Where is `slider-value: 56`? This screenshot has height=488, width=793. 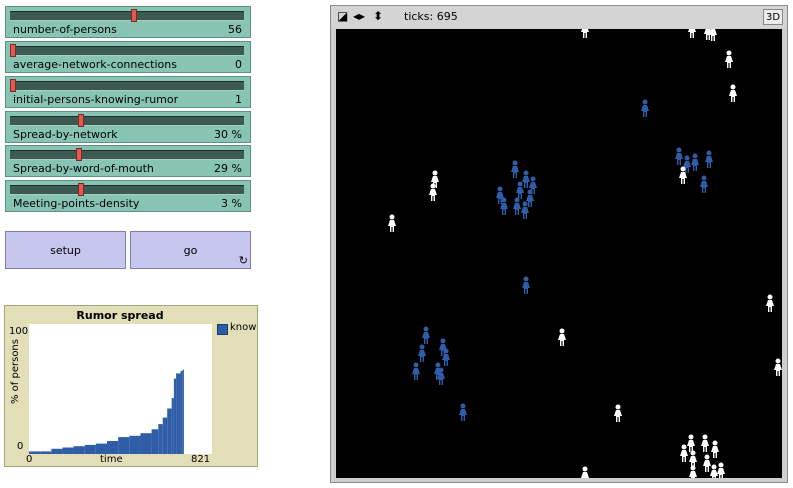 slider-value: 56 is located at coordinates (235, 29).